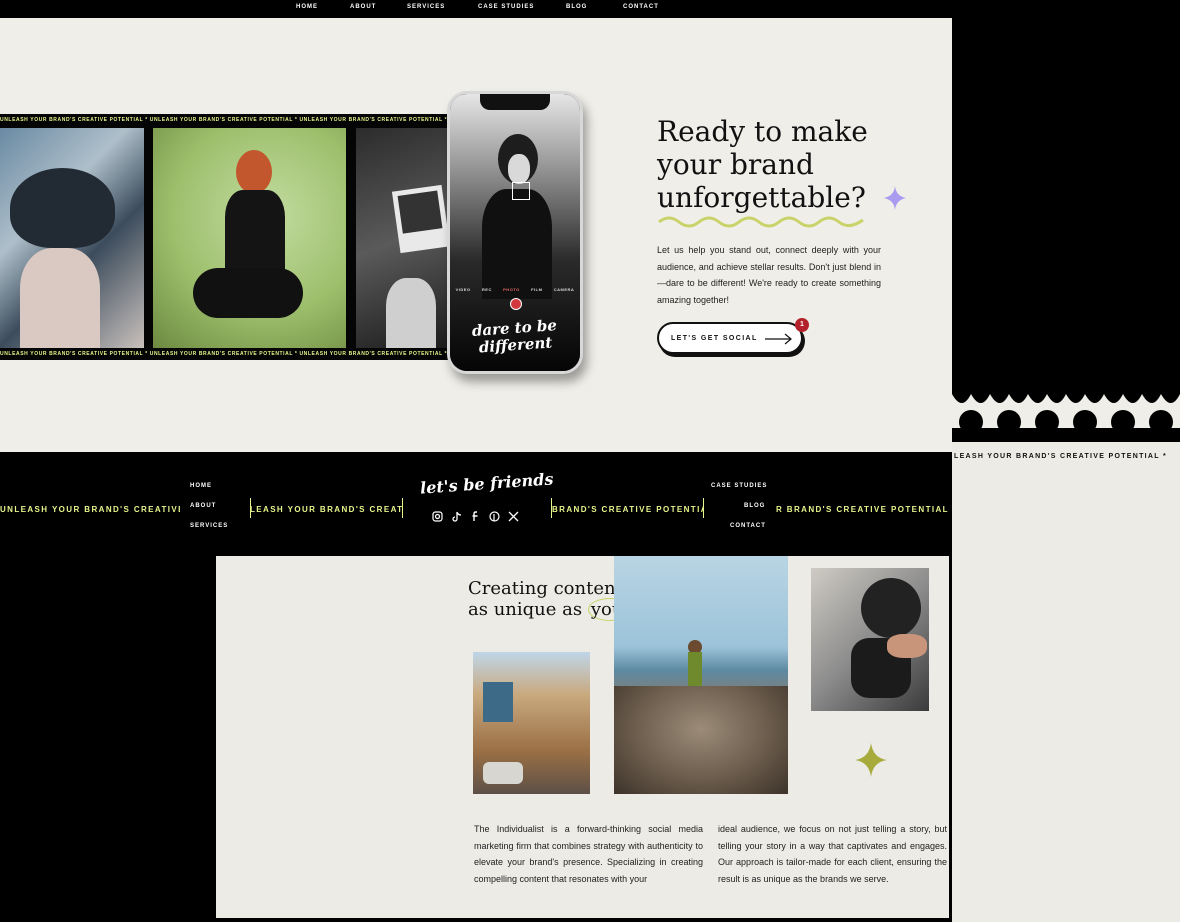  What do you see at coordinates (564, 289) in the screenshot?
I see `camera-mode-camera: CAMERA` at bounding box center [564, 289].